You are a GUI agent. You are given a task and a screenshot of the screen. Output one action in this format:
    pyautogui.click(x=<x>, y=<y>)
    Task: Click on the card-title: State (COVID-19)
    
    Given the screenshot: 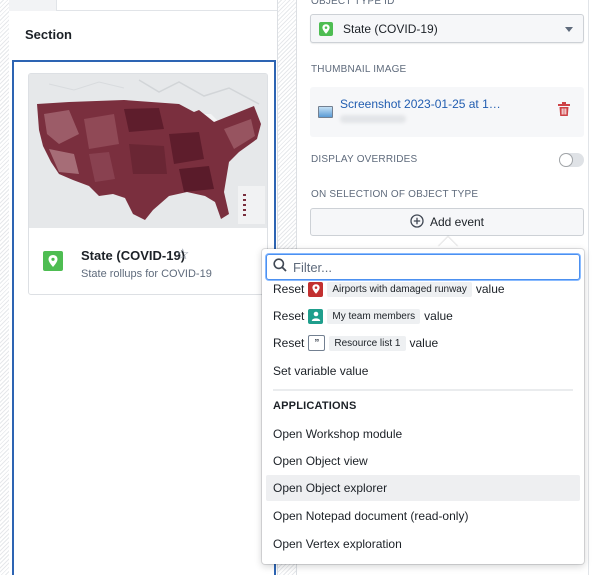 What is the action you would take?
    pyautogui.click(x=133, y=255)
    